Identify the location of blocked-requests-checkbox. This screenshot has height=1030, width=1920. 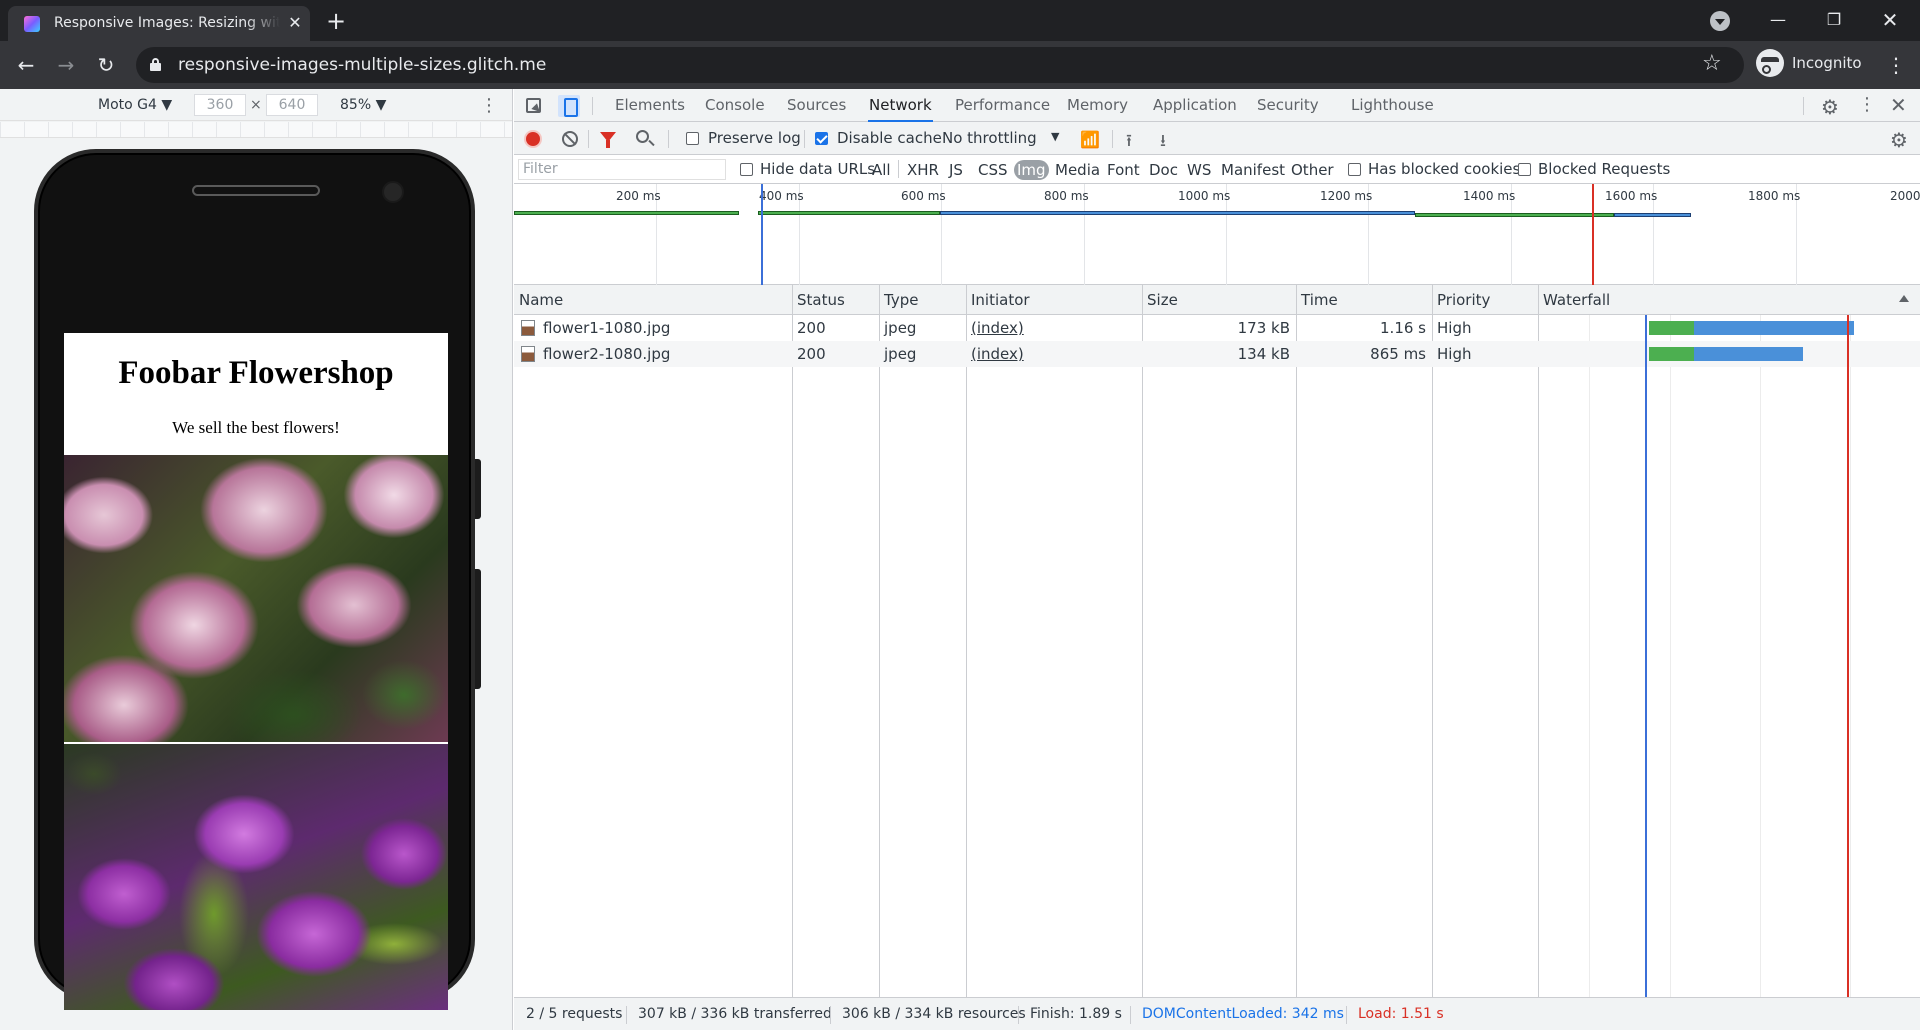
(1524, 169).